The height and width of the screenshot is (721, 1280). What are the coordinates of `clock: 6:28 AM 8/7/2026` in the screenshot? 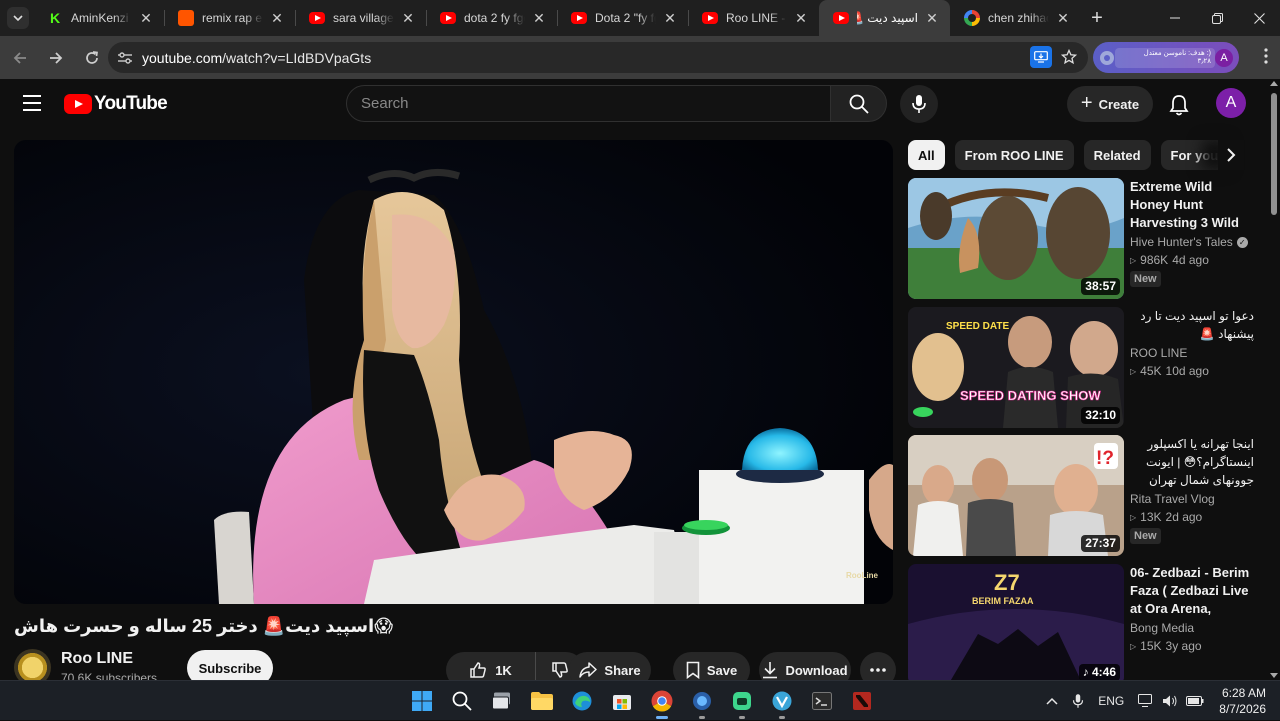 It's located at (1245, 701).